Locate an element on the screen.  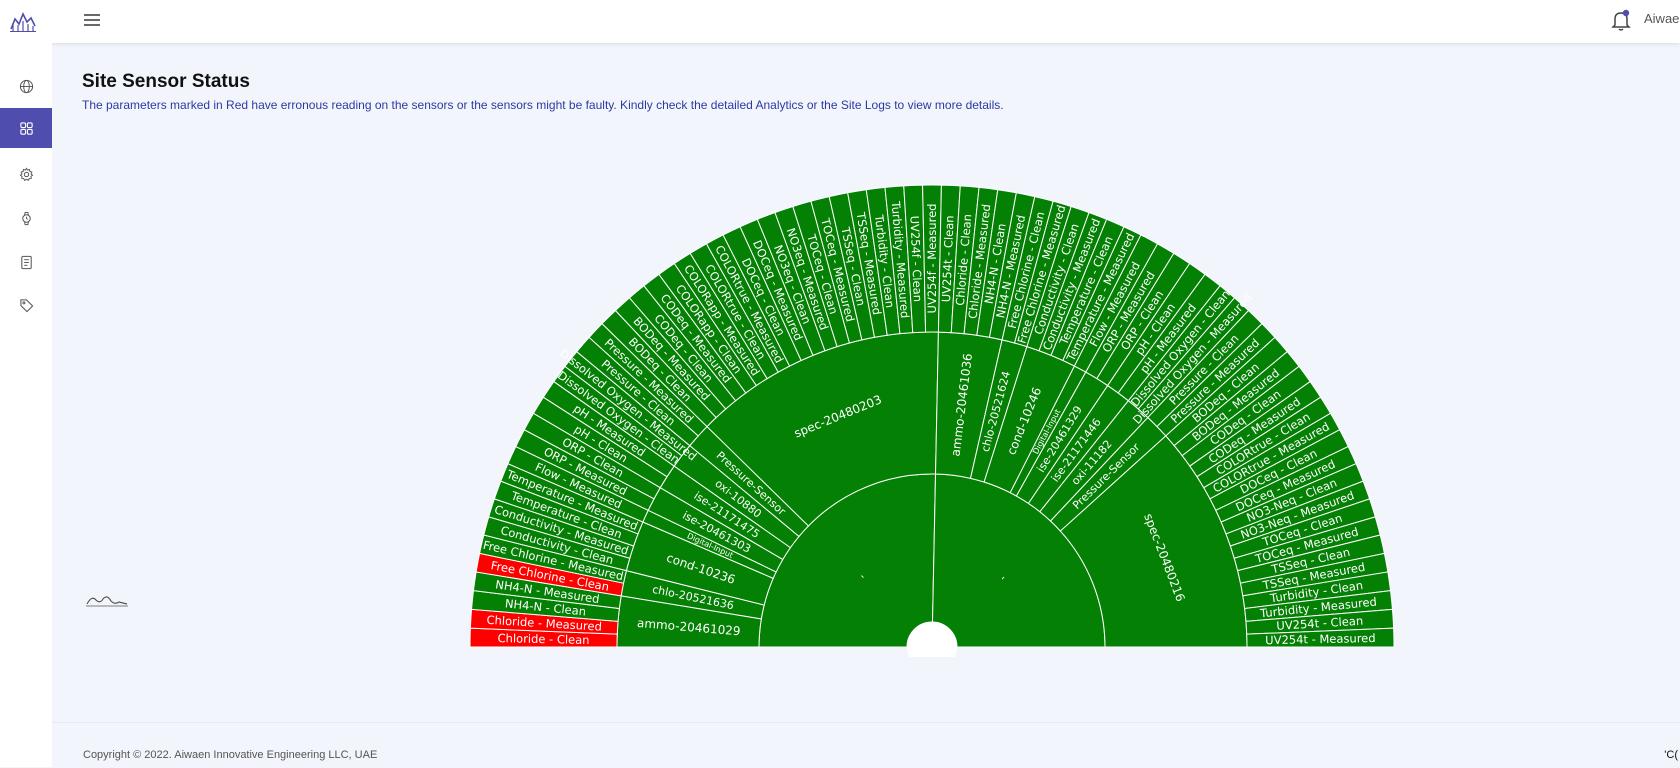
document-icon is located at coordinates (26, 262).